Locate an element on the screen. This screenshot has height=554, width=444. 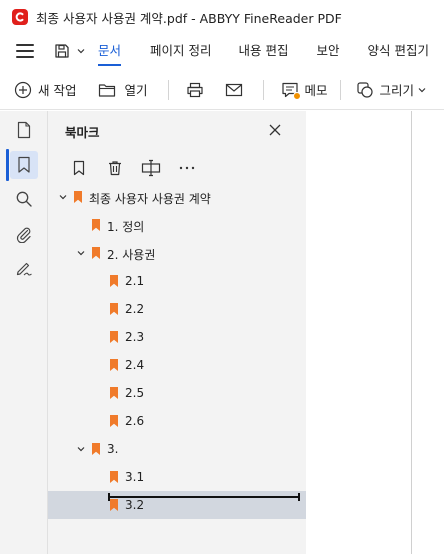
hamburger-menu-icon is located at coordinates (25, 51).